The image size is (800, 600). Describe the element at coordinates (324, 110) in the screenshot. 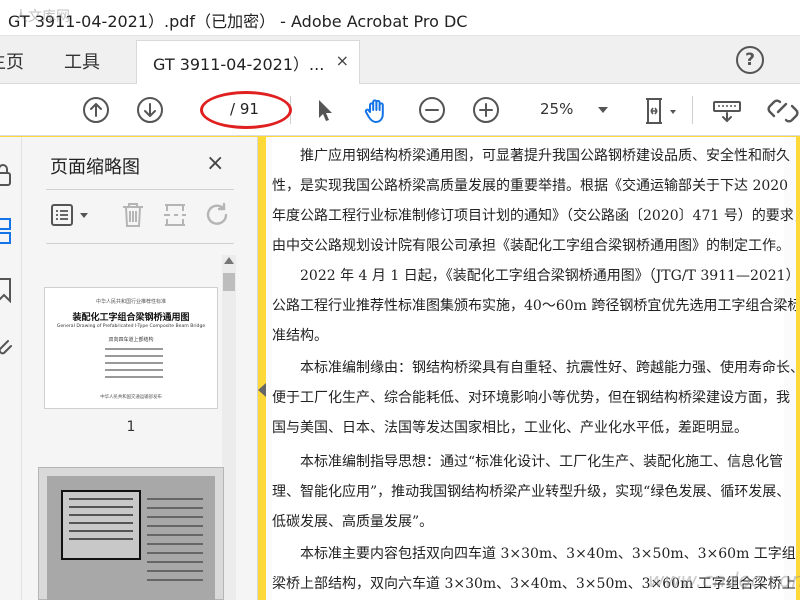

I see `select-cursor-icon` at that location.